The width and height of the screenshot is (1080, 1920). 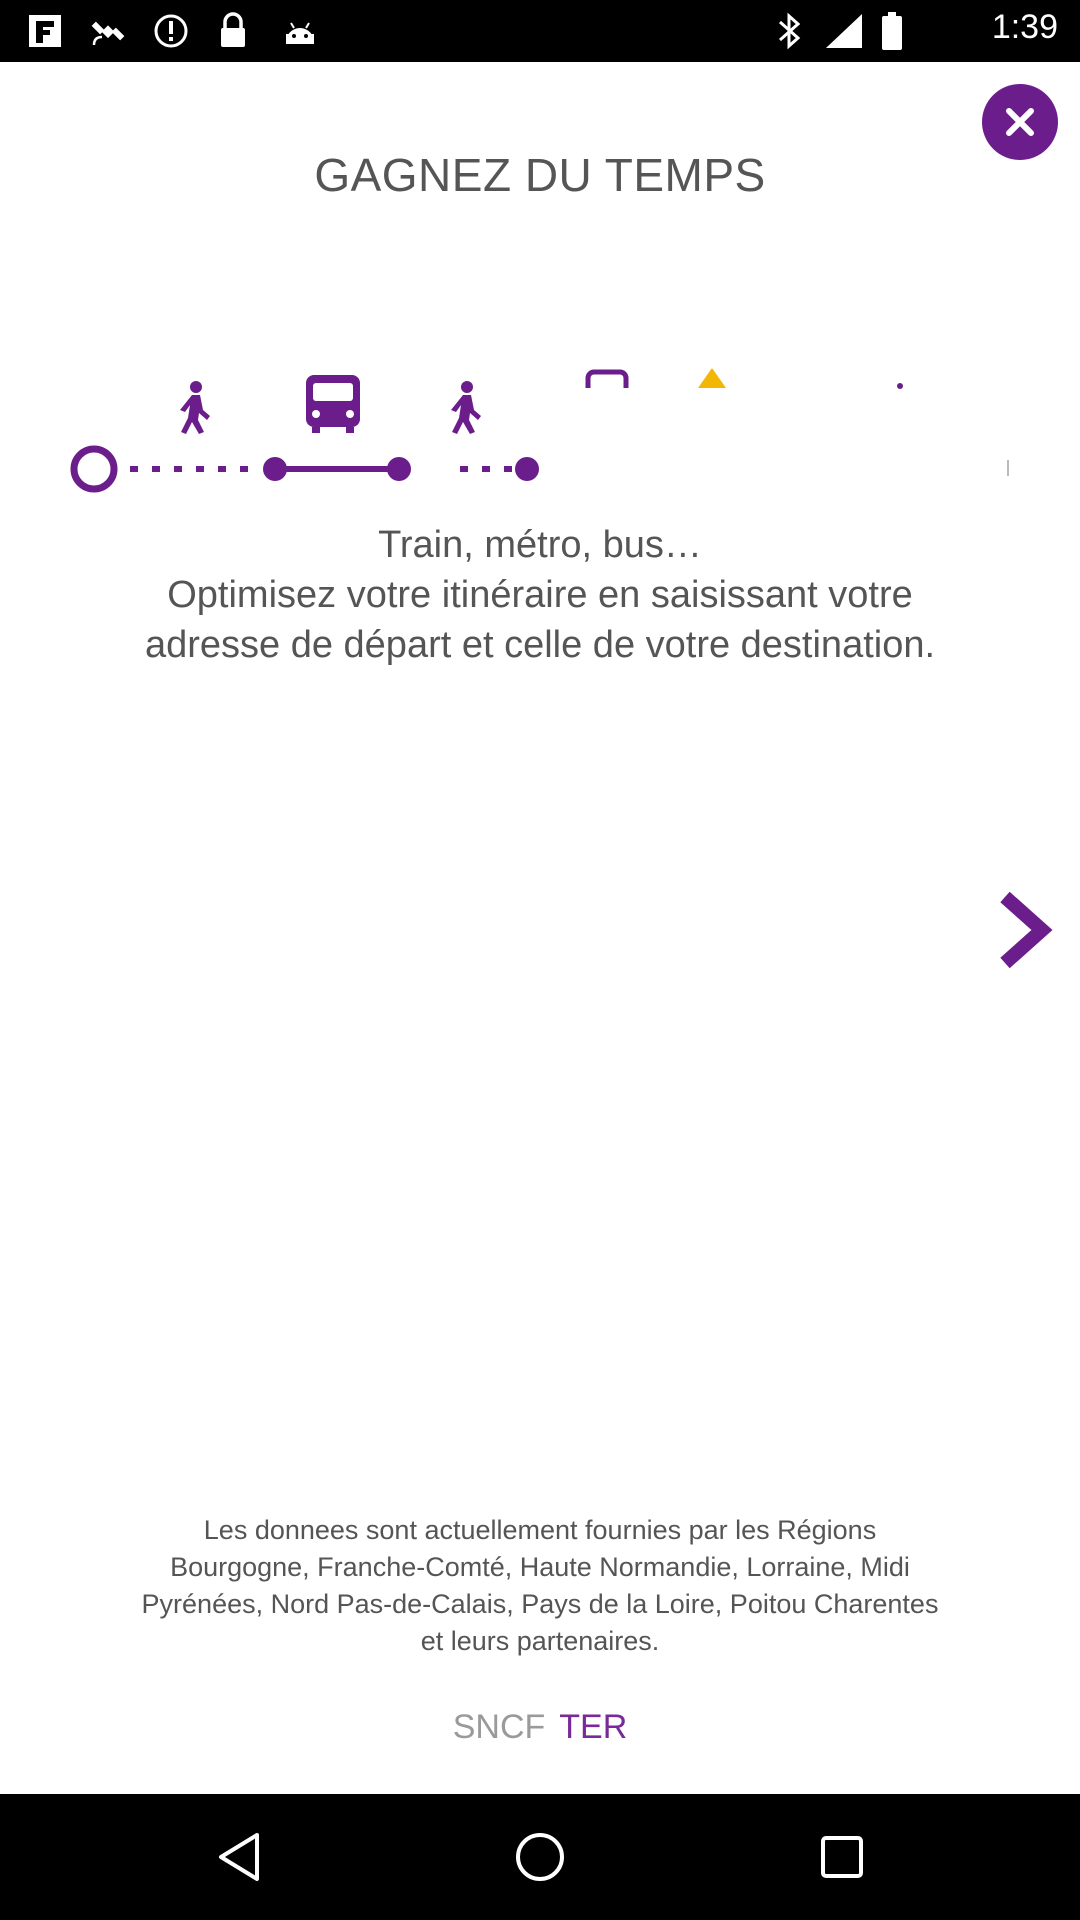 What do you see at coordinates (593, 1727) in the screenshot?
I see `ter-logo: TER` at bounding box center [593, 1727].